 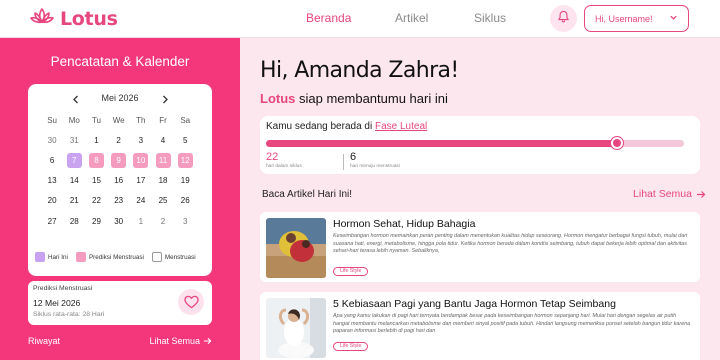 What do you see at coordinates (42, 18) in the screenshot?
I see `lotus-icon` at bounding box center [42, 18].